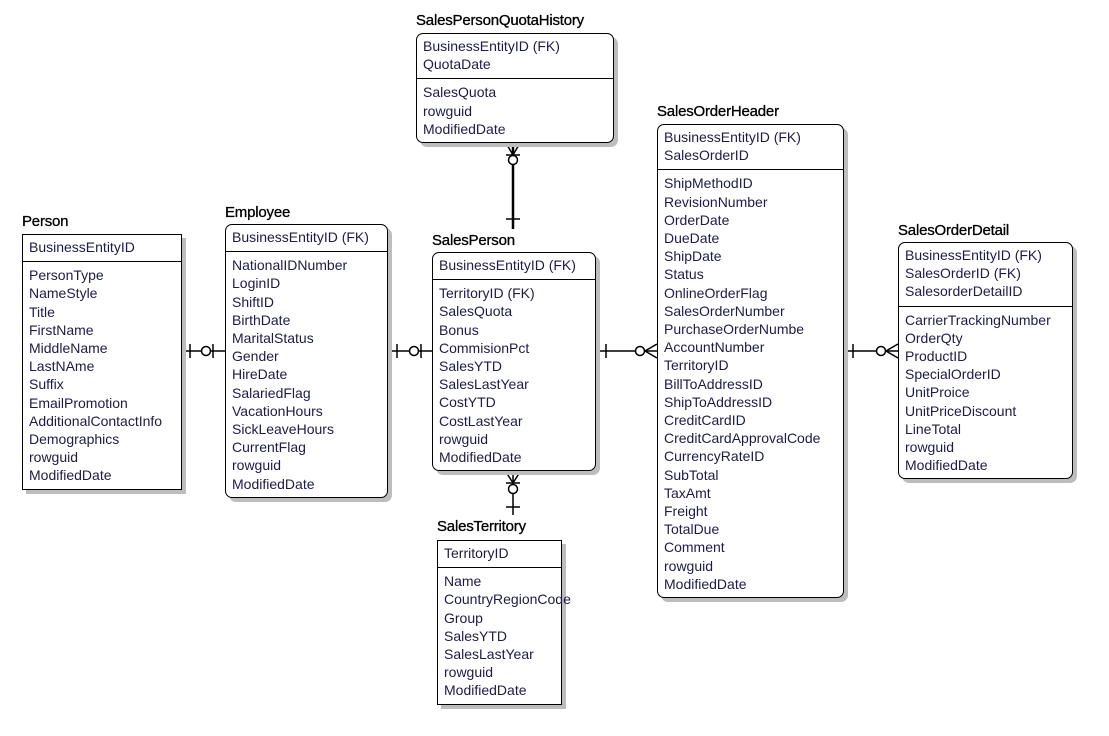 The height and width of the screenshot is (736, 1109). Describe the element at coordinates (481, 420) in the screenshot. I see `attribute-field: CostLastYear` at that location.